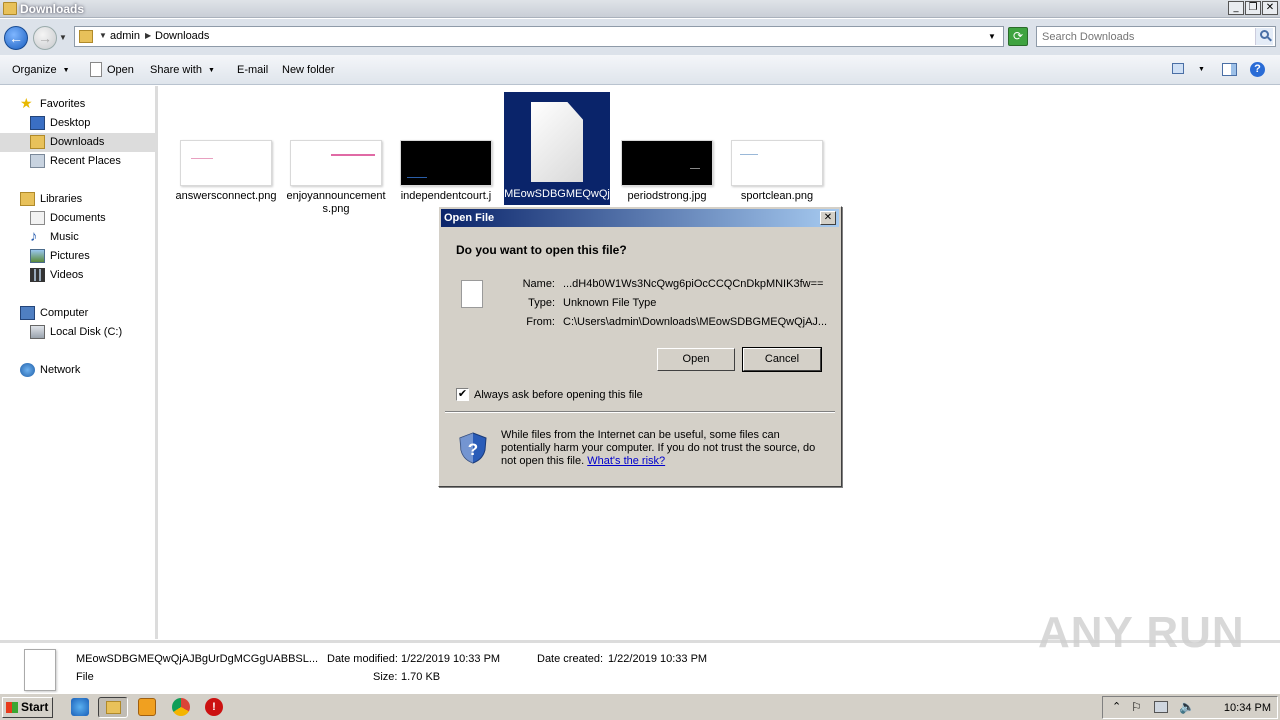 This screenshot has width=1280, height=720. Describe the element at coordinates (782, 359) in the screenshot. I see `cancel-button: Cancel` at that location.